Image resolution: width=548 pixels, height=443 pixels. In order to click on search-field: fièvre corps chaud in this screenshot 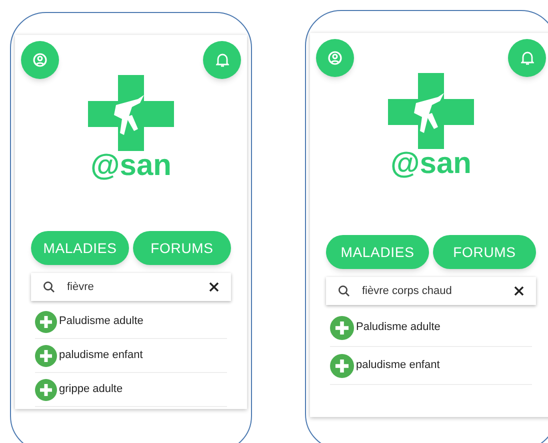, I will do `click(431, 291)`.